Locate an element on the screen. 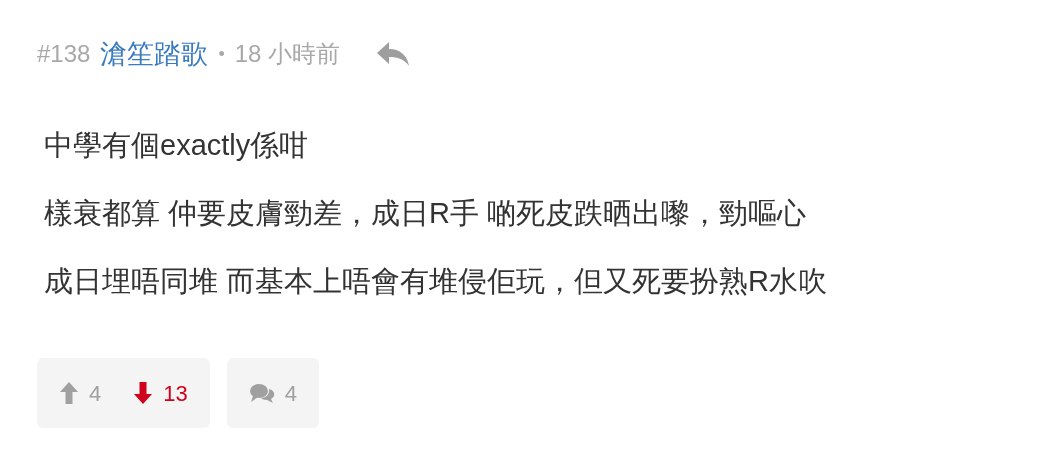 The height and width of the screenshot is (459, 1062). replies-button: 4 is located at coordinates (272, 393).